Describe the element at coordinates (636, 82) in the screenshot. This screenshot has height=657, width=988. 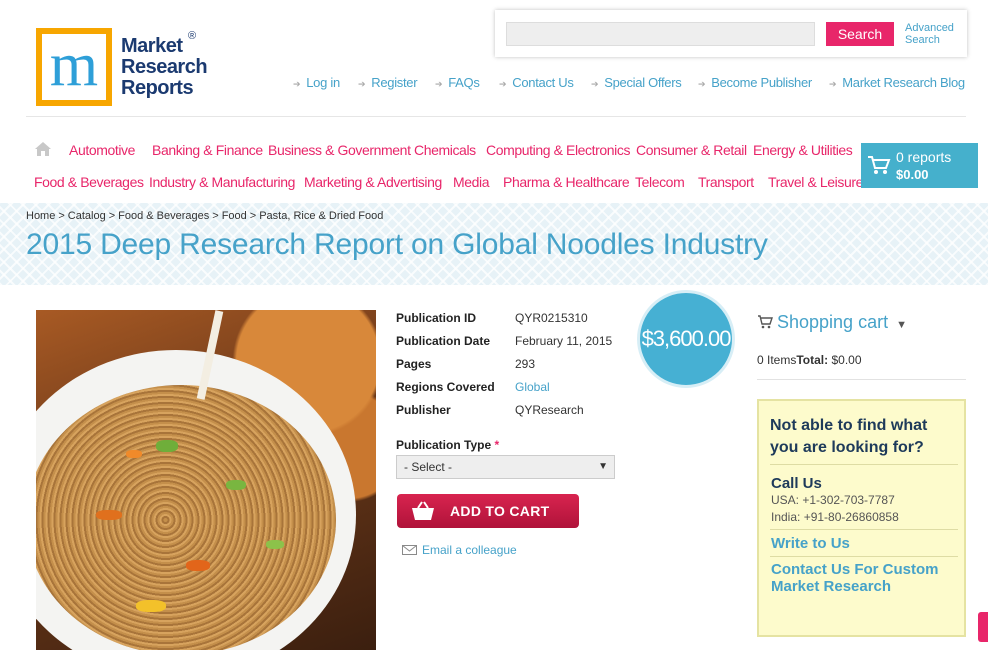
I see `special-offers-link: ➔ Special Offers` at that location.